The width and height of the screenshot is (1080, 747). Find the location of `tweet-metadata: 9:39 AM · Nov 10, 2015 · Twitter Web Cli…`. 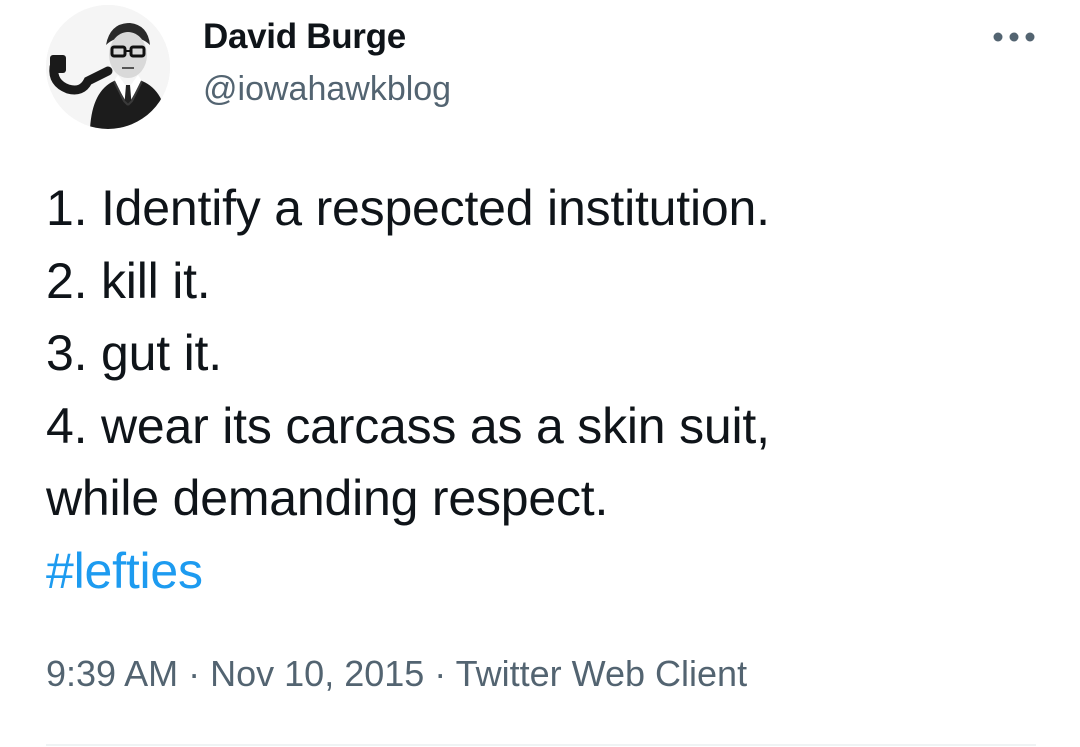

tweet-metadata: 9:39 AM · Nov 10, 2015 · Twitter Web Cli… is located at coordinates (396, 674).